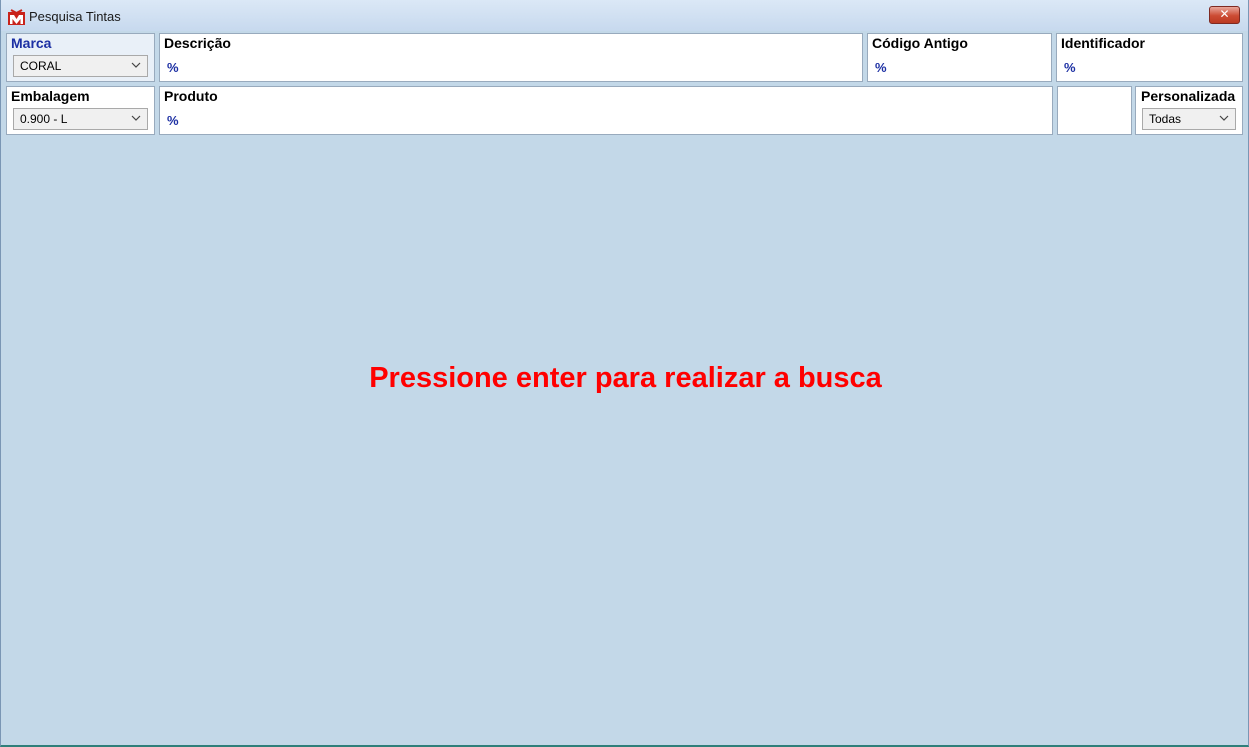 The image size is (1249, 747). Describe the element at coordinates (1070, 67) in the screenshot. I see `identificador-input: %` at that location.